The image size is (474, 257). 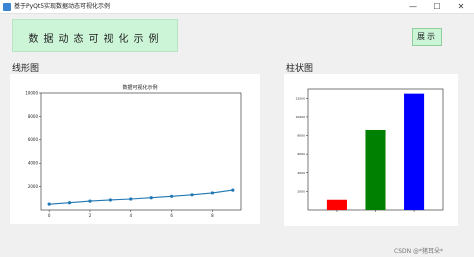 I want to click on line-chart-label: 线形图, so click(x=26, y=69).